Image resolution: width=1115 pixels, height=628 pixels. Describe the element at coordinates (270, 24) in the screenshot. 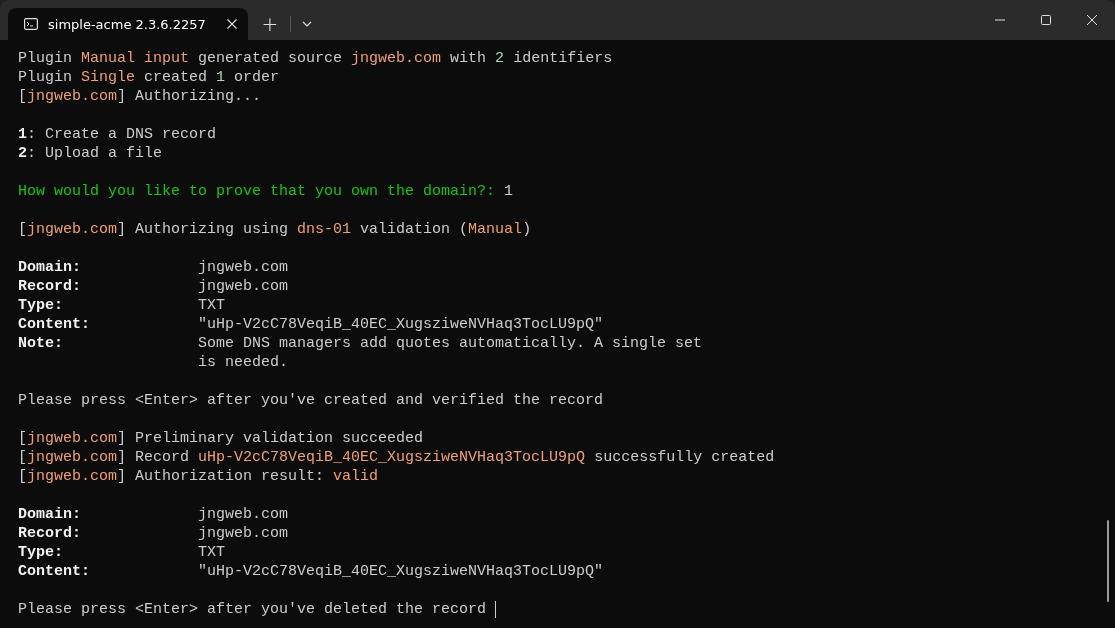

I see `new-tab-button: +` at that location.